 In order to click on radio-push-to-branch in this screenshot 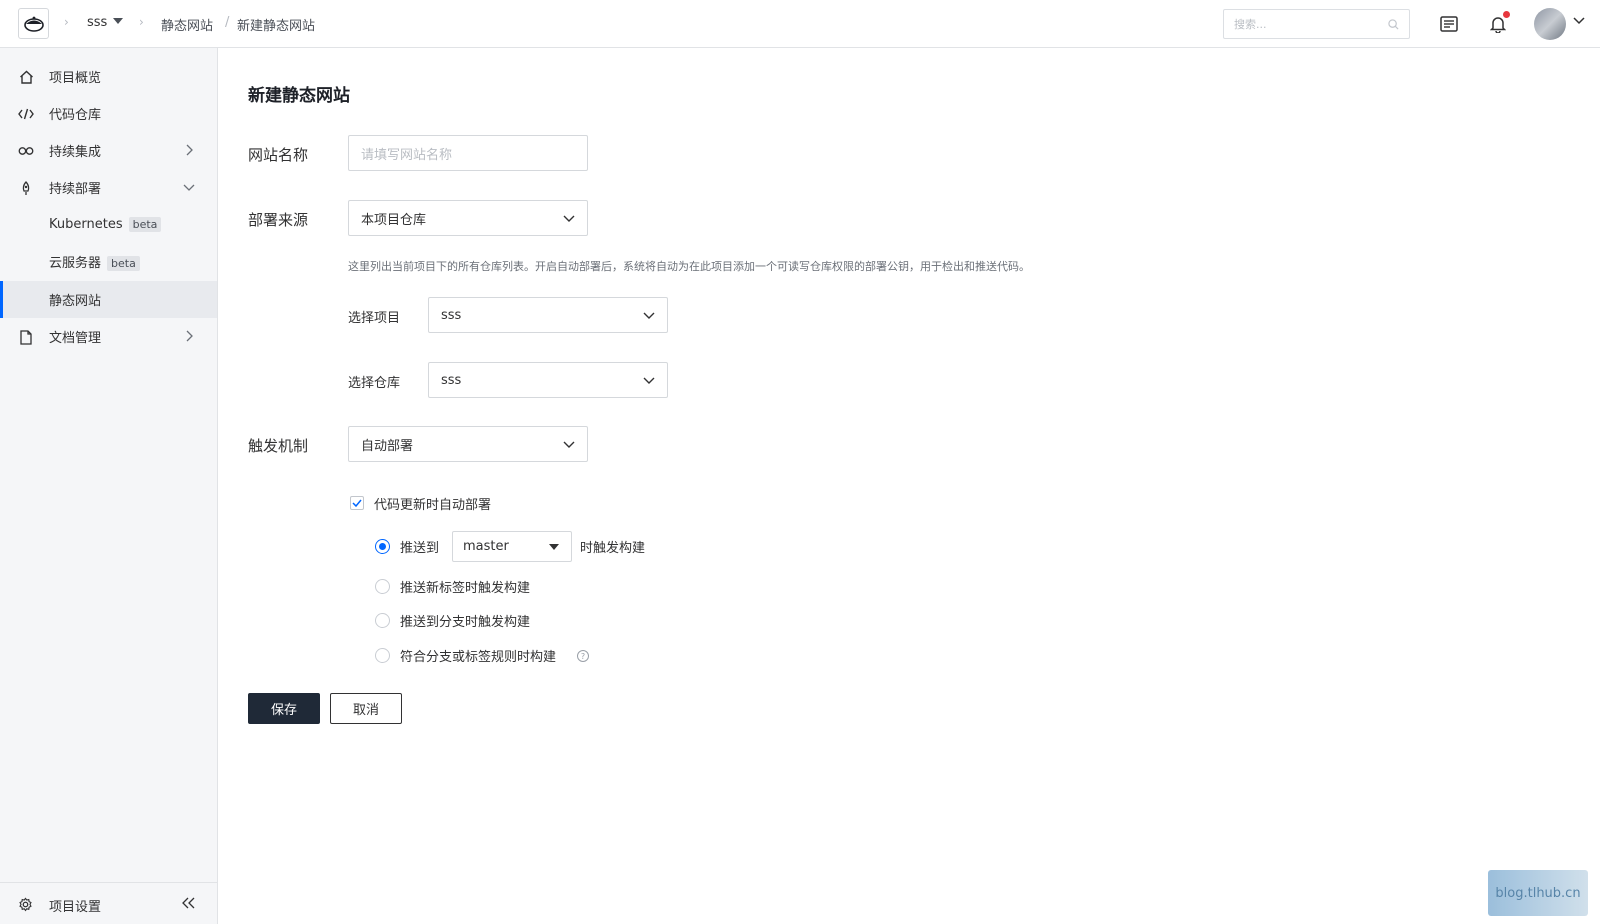, I will do `click(382, 546)`.